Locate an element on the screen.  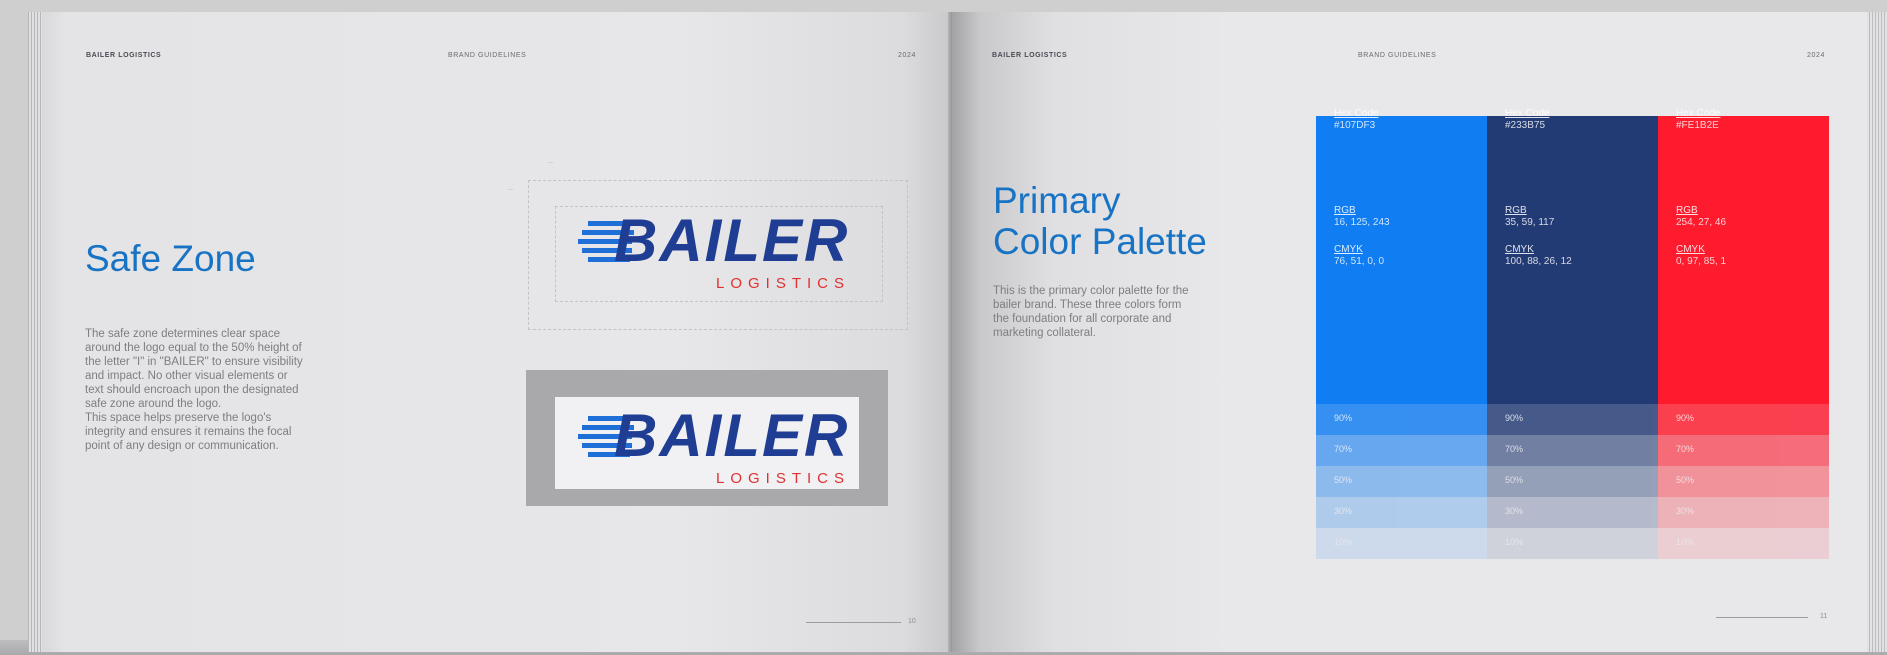
right-folio-line is located at coordinates (1762, 617).